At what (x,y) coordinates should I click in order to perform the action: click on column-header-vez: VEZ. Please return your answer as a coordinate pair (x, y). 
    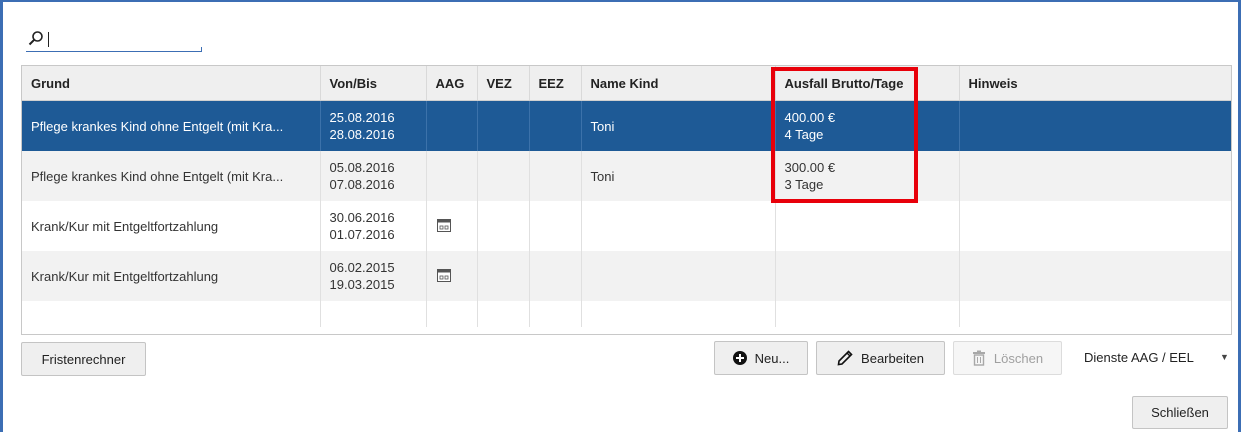
    Looking at the image, I should click on (503, 83).